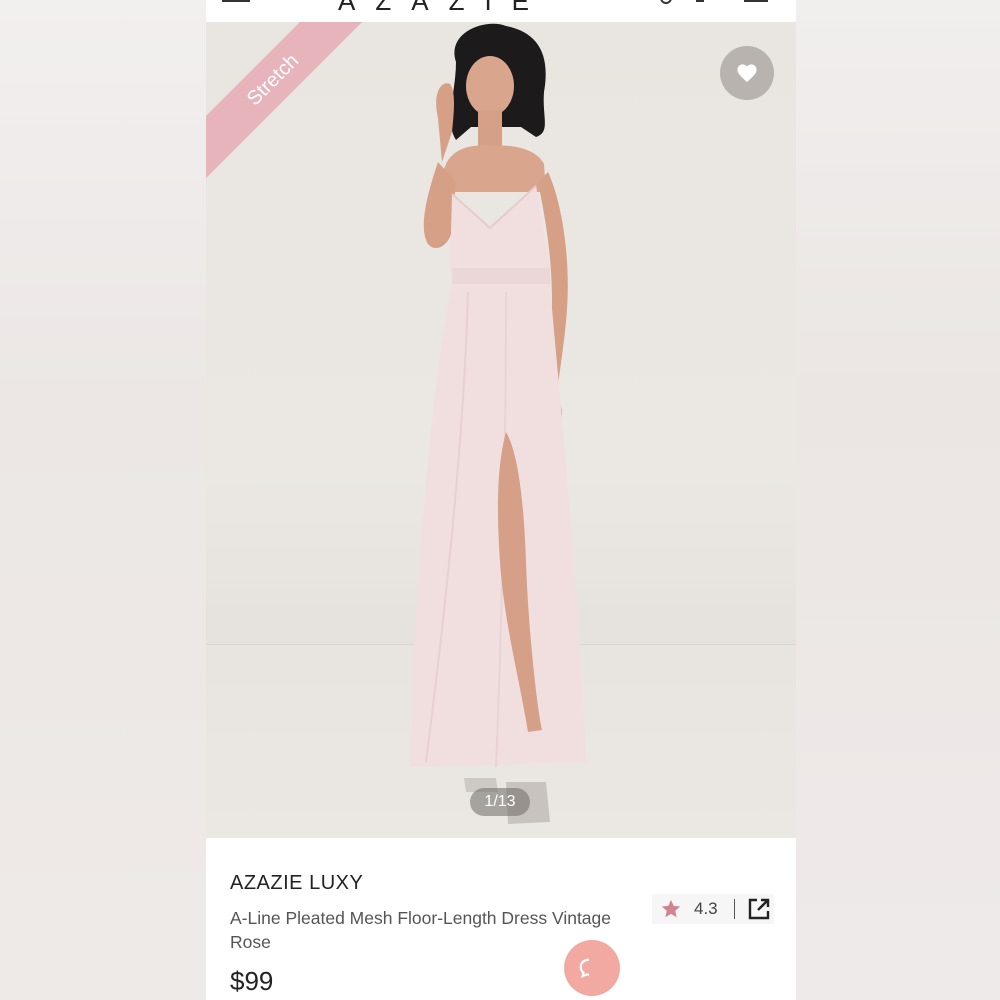 The height and width of the screenshot is (1000, 1000). I want to click on top-navigation-bar: AZAZIE, so click(501, 11).